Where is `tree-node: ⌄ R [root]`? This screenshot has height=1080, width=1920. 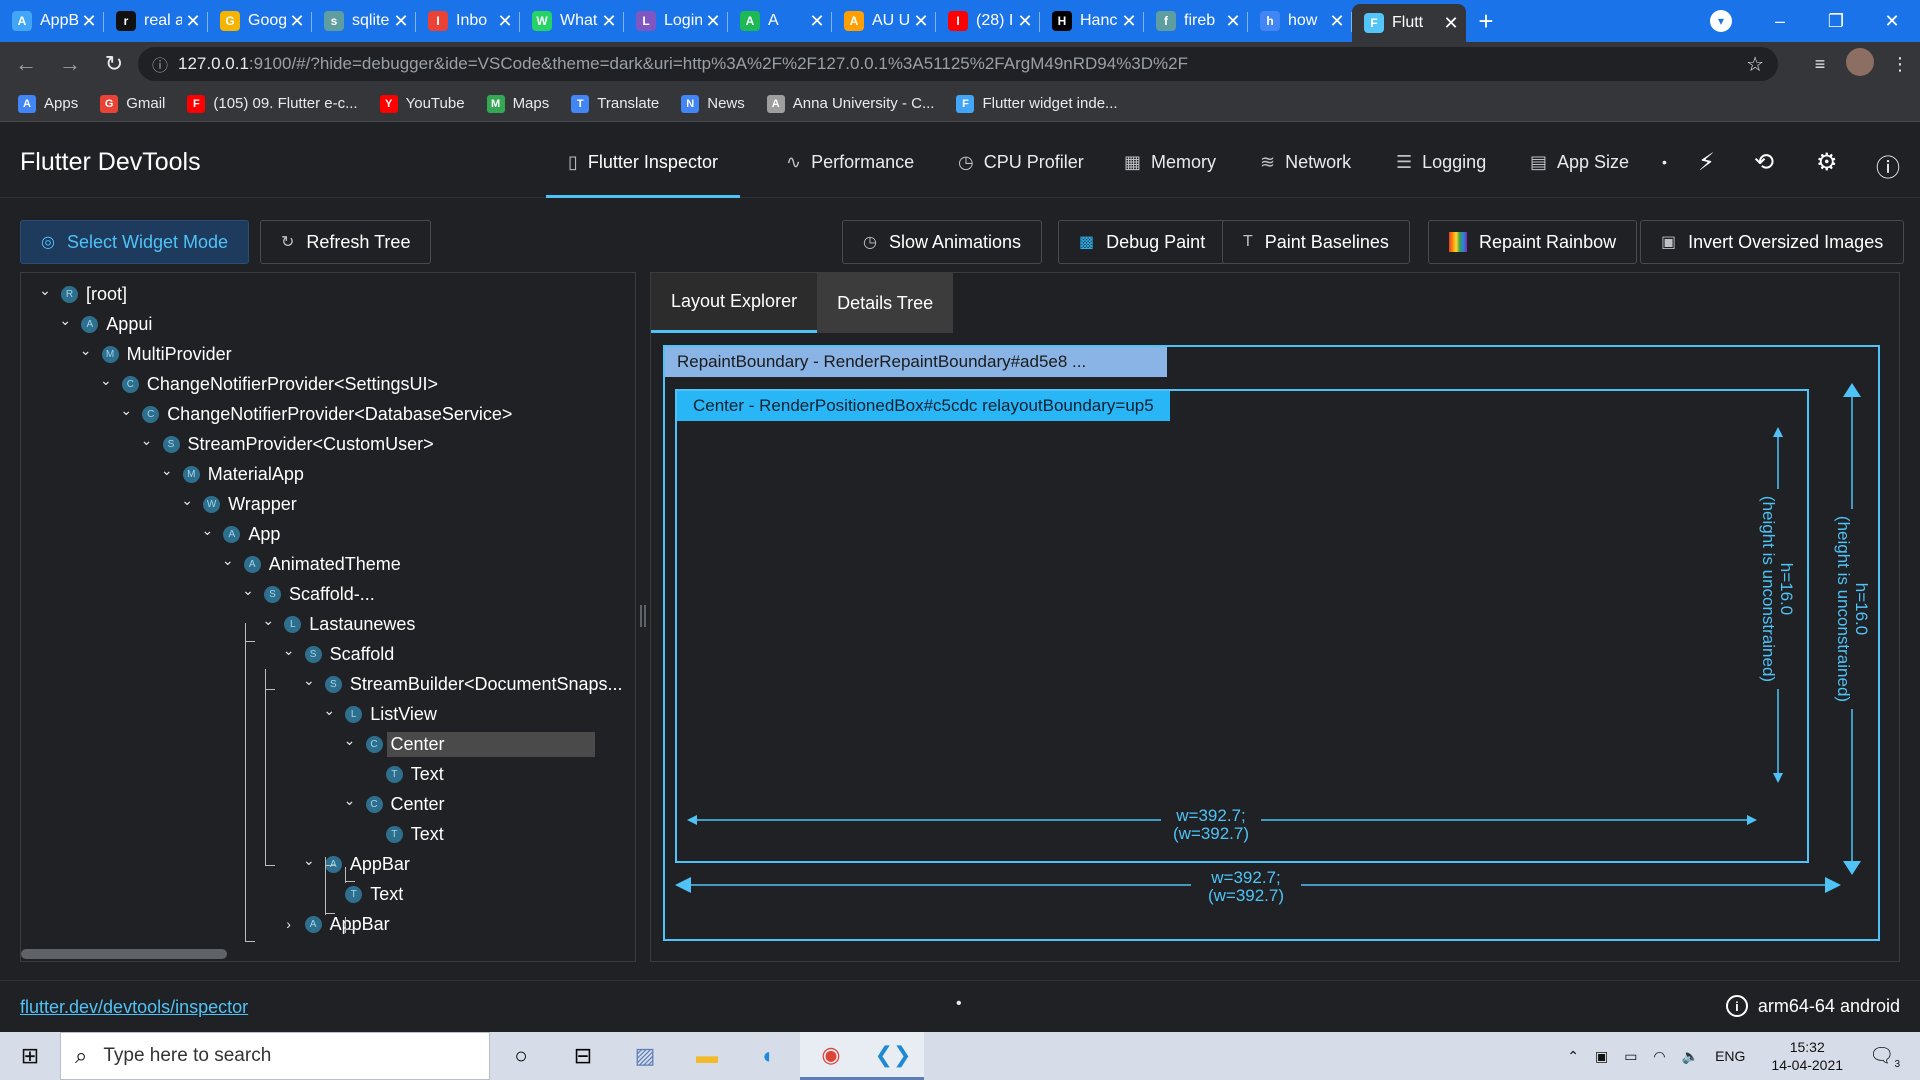 tree-node: ⌄ R [root] is located at coordinates (81, 294).